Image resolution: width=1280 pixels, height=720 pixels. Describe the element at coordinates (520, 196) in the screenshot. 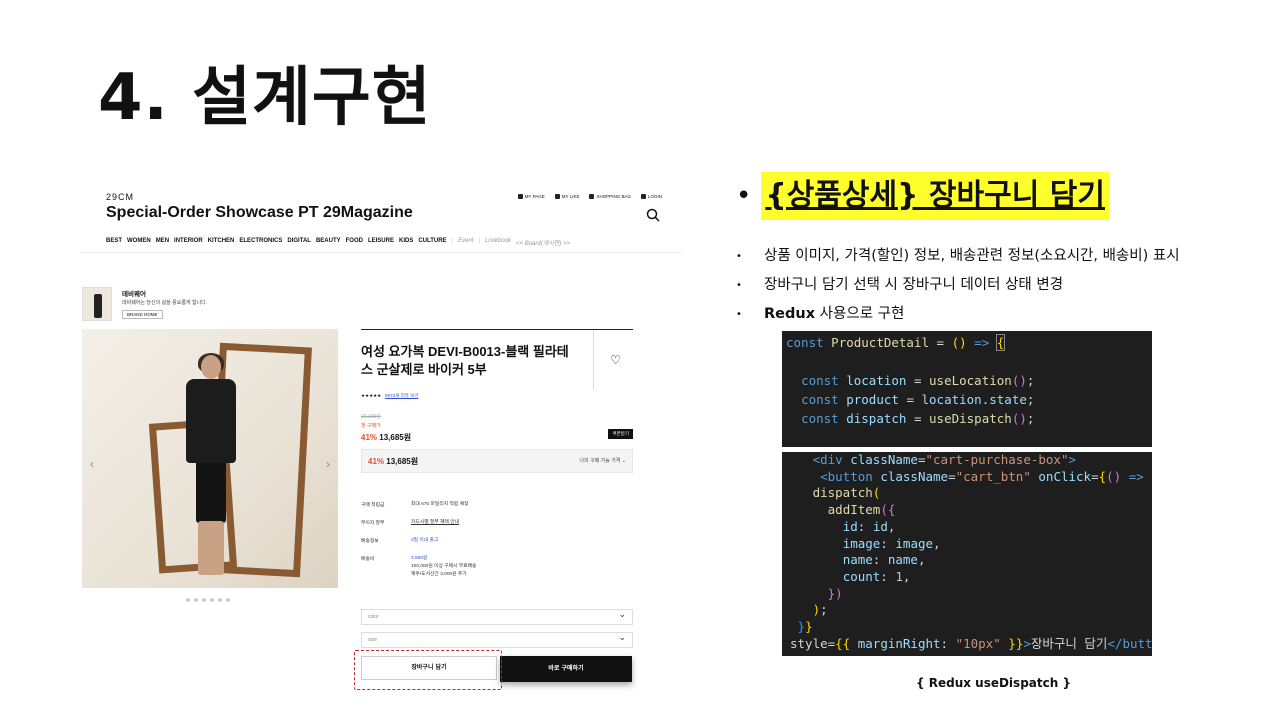

I see `mypage-icon` at that location.